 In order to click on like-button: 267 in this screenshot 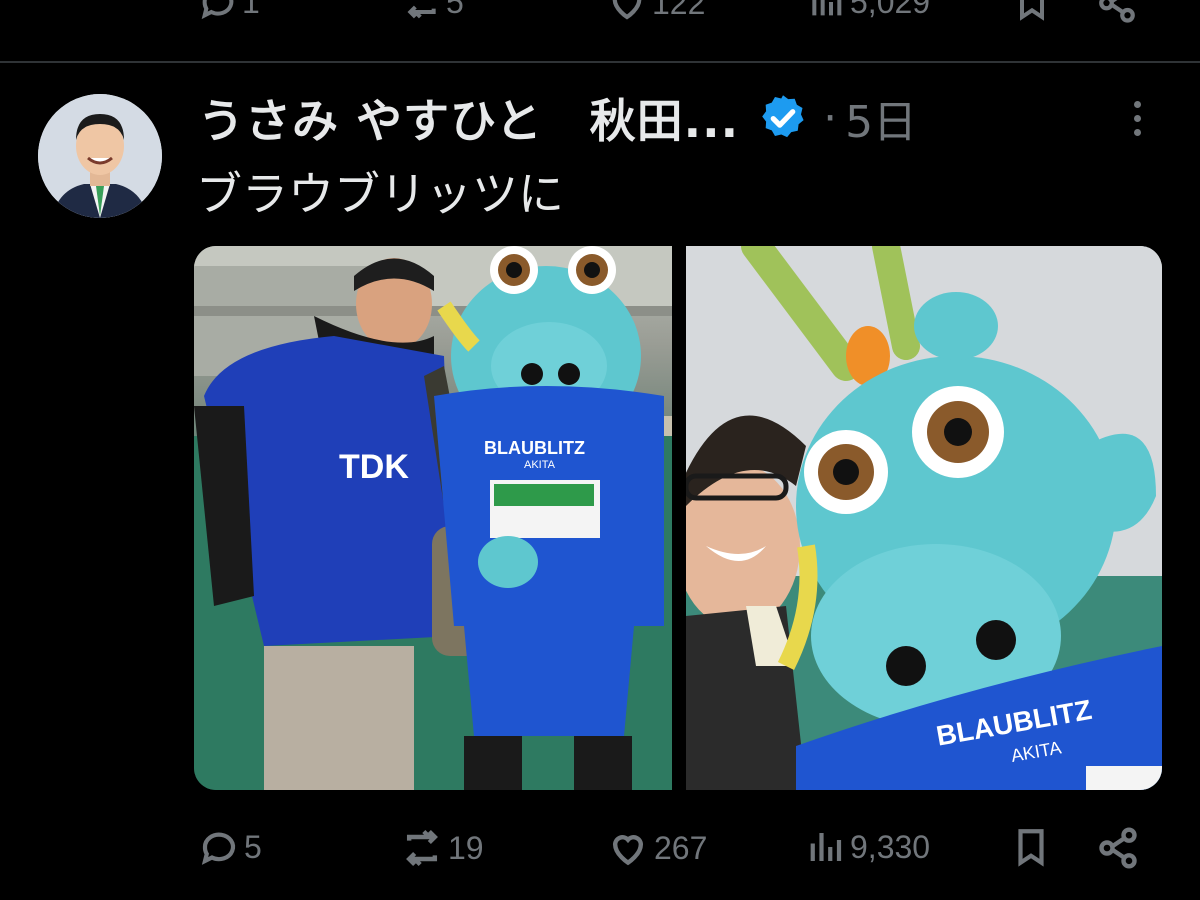, I will do `click(656, 848)`.